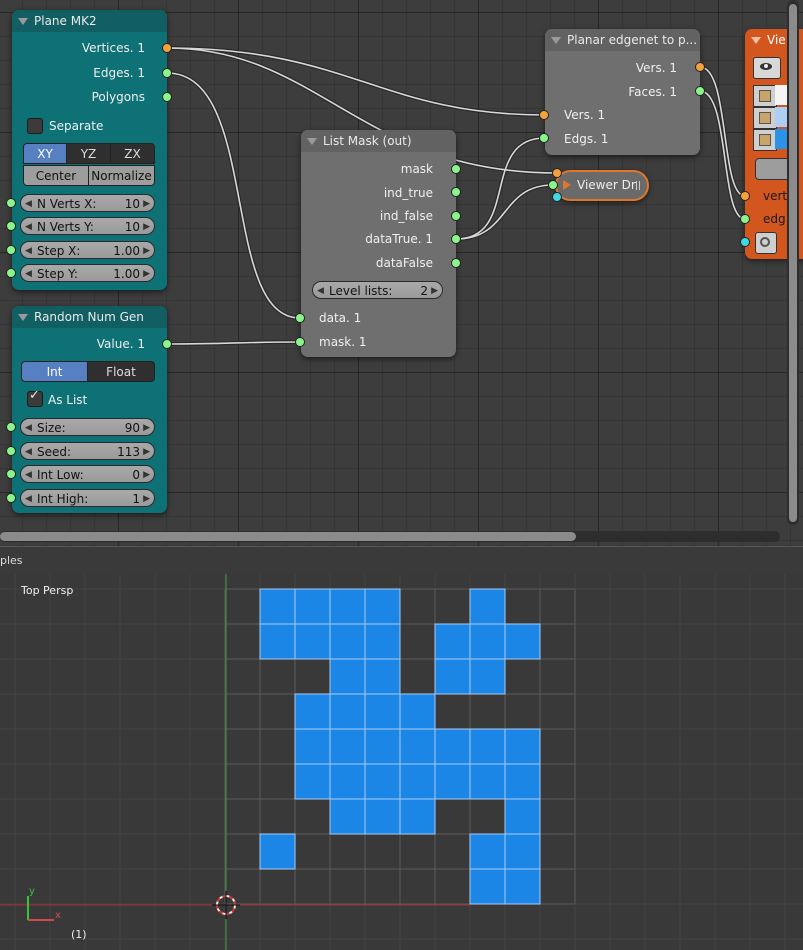  I want to click on plane-yz-button: YZ, so click(88, 153).